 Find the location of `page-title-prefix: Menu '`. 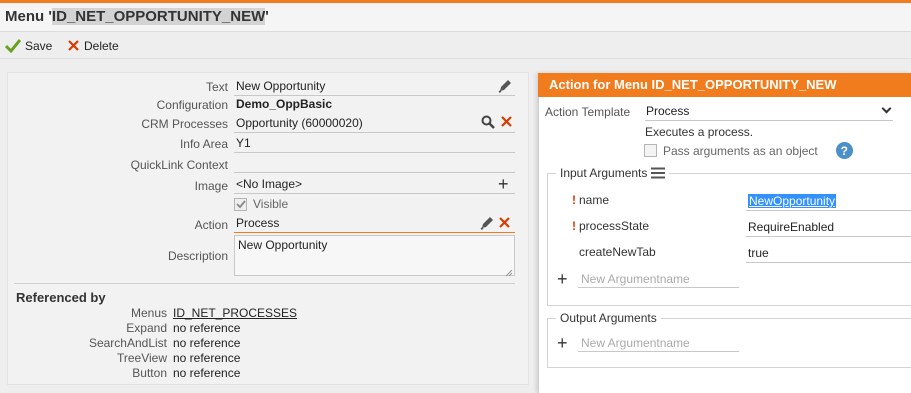

page-title-prefix: Menu ' is located at coordinates (28, 16).